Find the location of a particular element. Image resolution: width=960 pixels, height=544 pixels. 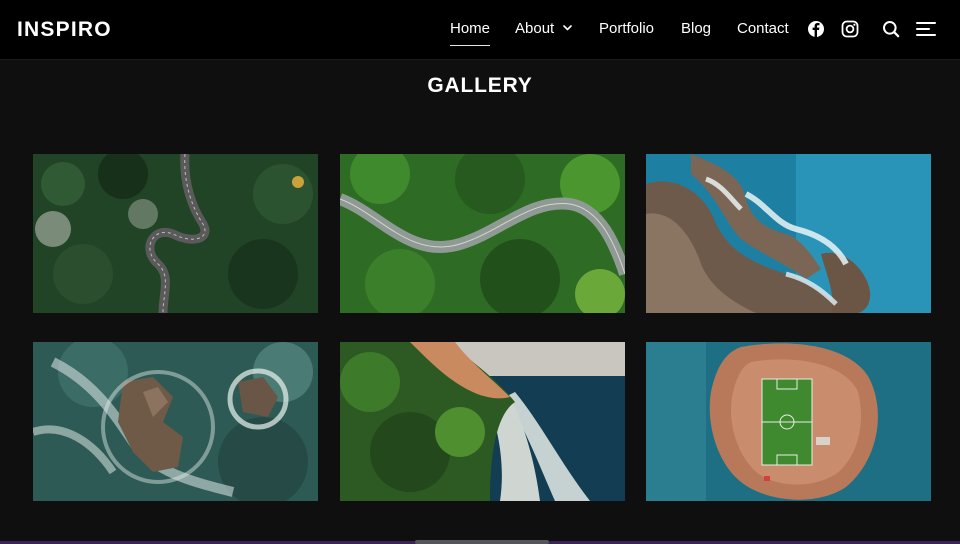

nav-item-home: Home is located at coordinates (470, 33).